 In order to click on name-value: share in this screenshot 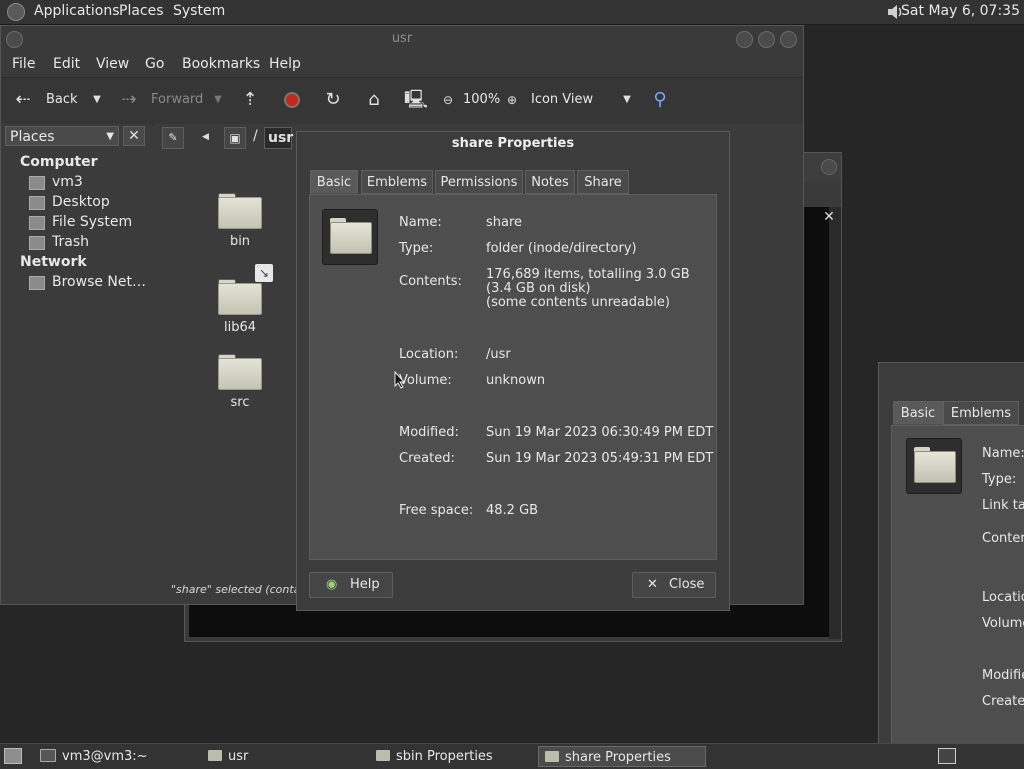, I will do `click(504, 223)`.